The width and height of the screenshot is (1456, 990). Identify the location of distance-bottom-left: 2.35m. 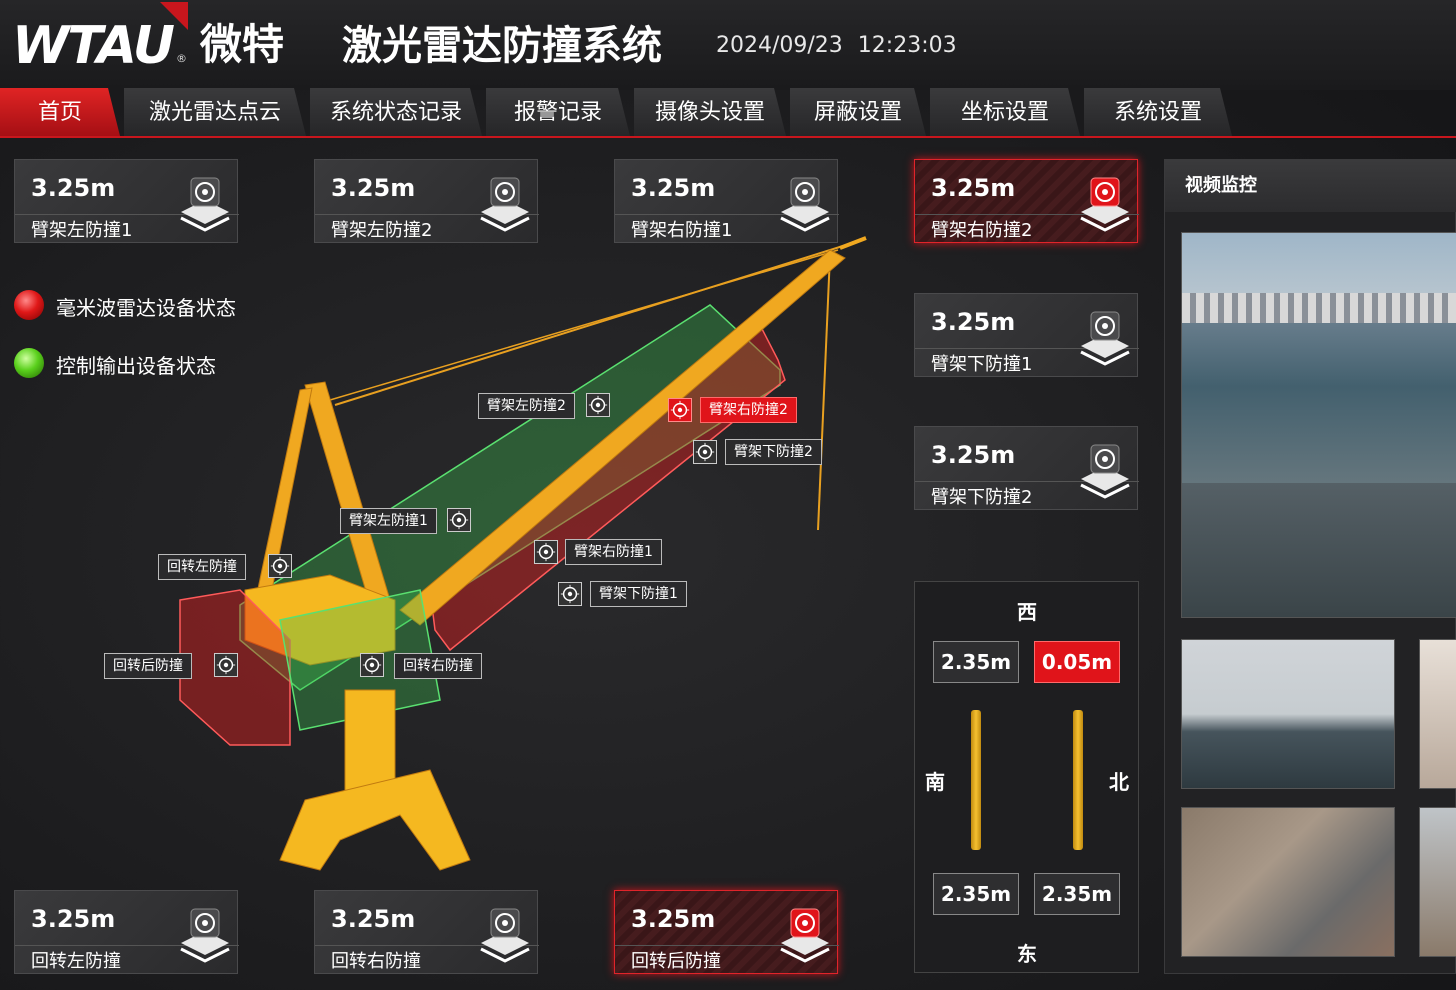
(976, 894).